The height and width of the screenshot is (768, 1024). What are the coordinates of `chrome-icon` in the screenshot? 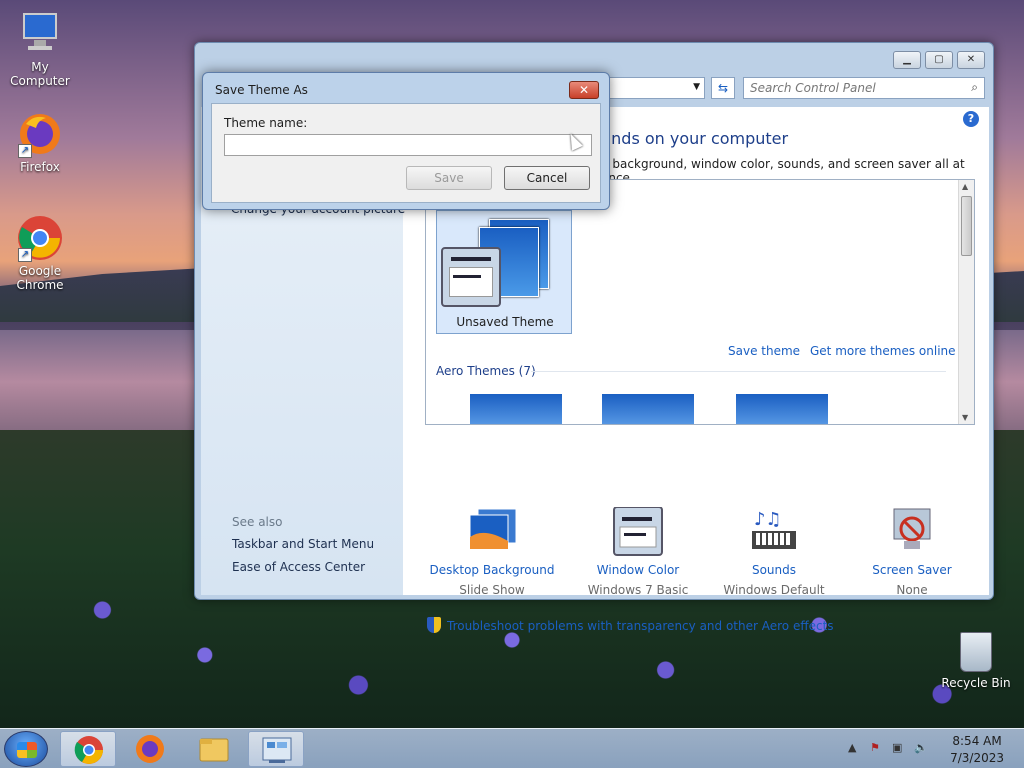 It's located at (88, 750).